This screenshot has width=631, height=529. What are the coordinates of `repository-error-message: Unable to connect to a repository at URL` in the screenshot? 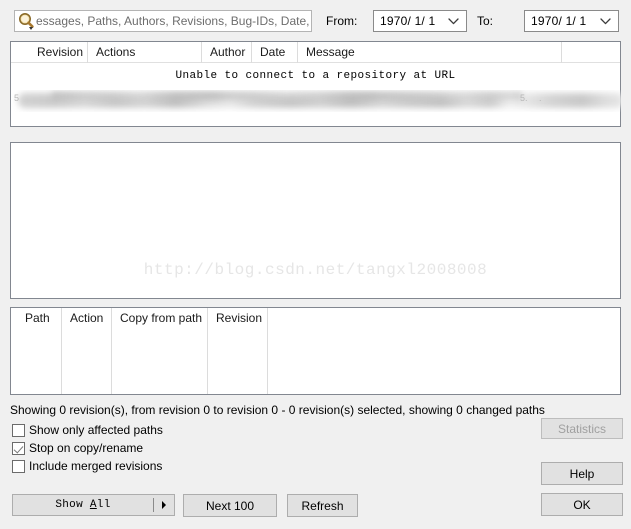 It's located at (315, 76).